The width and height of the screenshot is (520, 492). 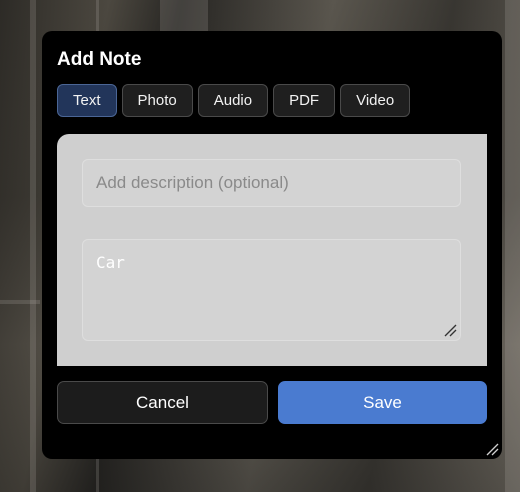 What do you see at coordinates (450, 330) in the screenshot?
I see `resize-grip-icon` at bounding box center [450, 330].